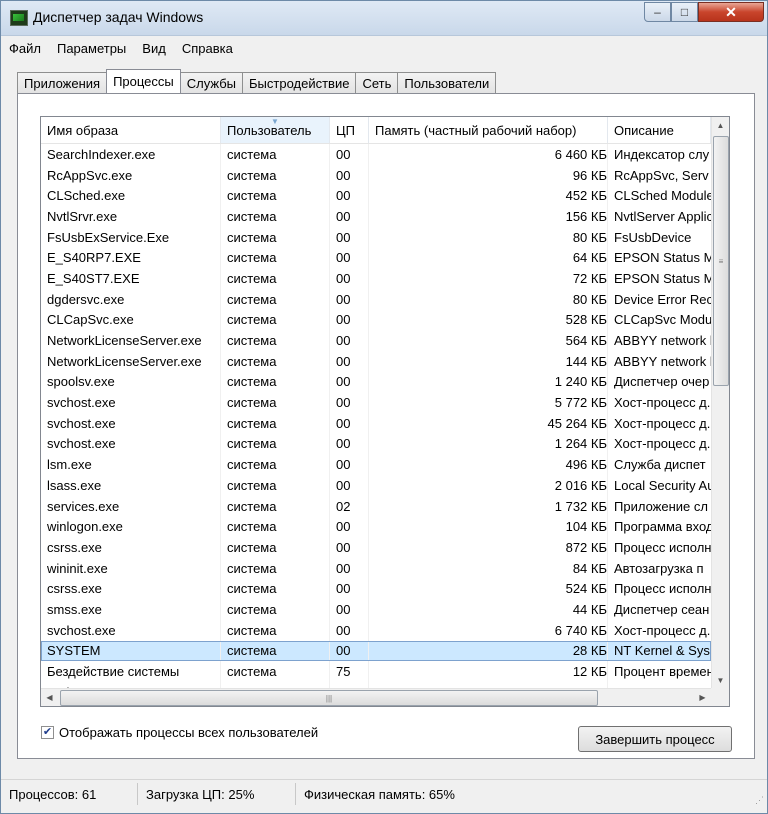 The width and height of the screenshot is (768, 814). I want to click on table-row: RcAppSvc.exe система 00 96 КБ RcAppSvc, Serv, so click(376, 175).